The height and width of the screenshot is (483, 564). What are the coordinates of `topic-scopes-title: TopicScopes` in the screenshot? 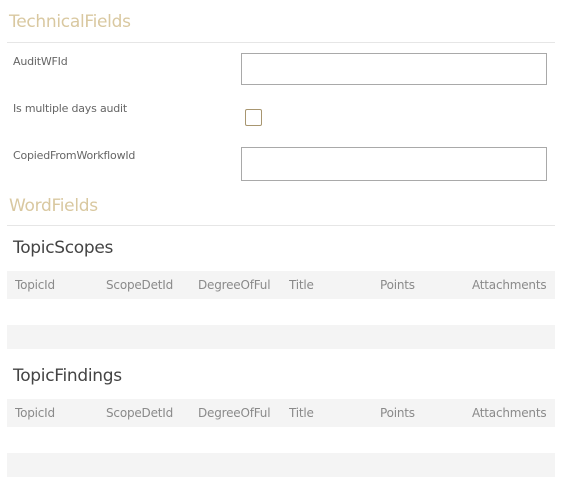 It's located at (63, 248).